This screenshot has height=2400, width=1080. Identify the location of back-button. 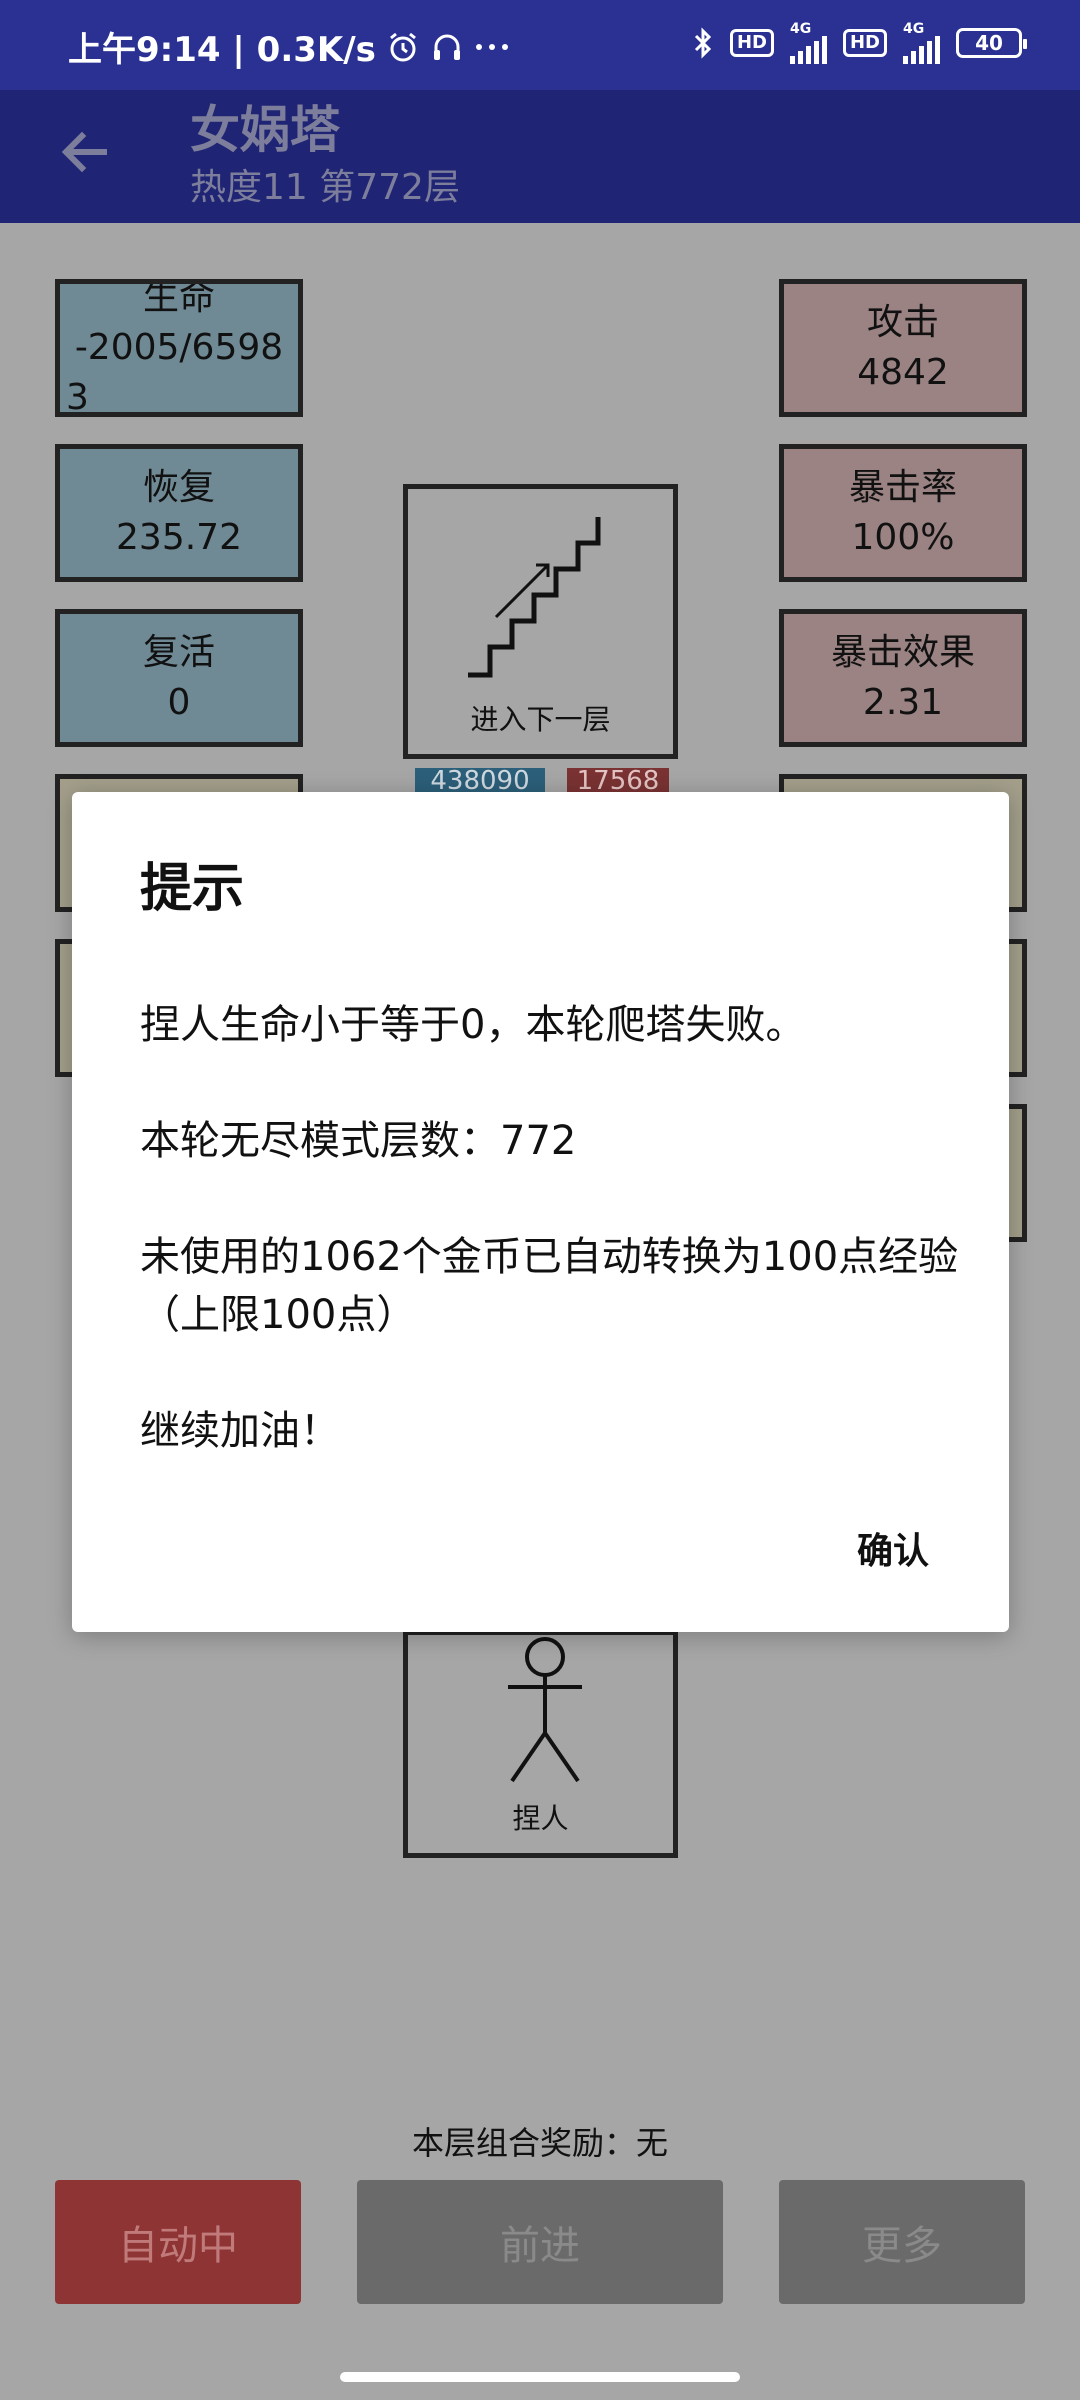
(84, 152).